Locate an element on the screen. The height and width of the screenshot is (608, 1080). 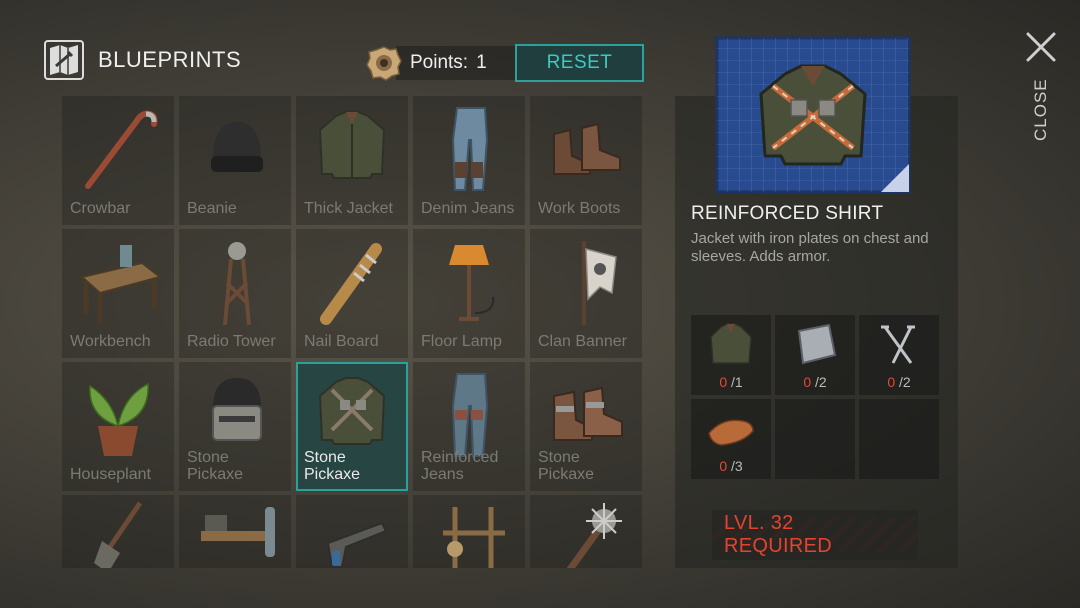
page-title: BLUEPRINTS is located at coordinates (170, 59).